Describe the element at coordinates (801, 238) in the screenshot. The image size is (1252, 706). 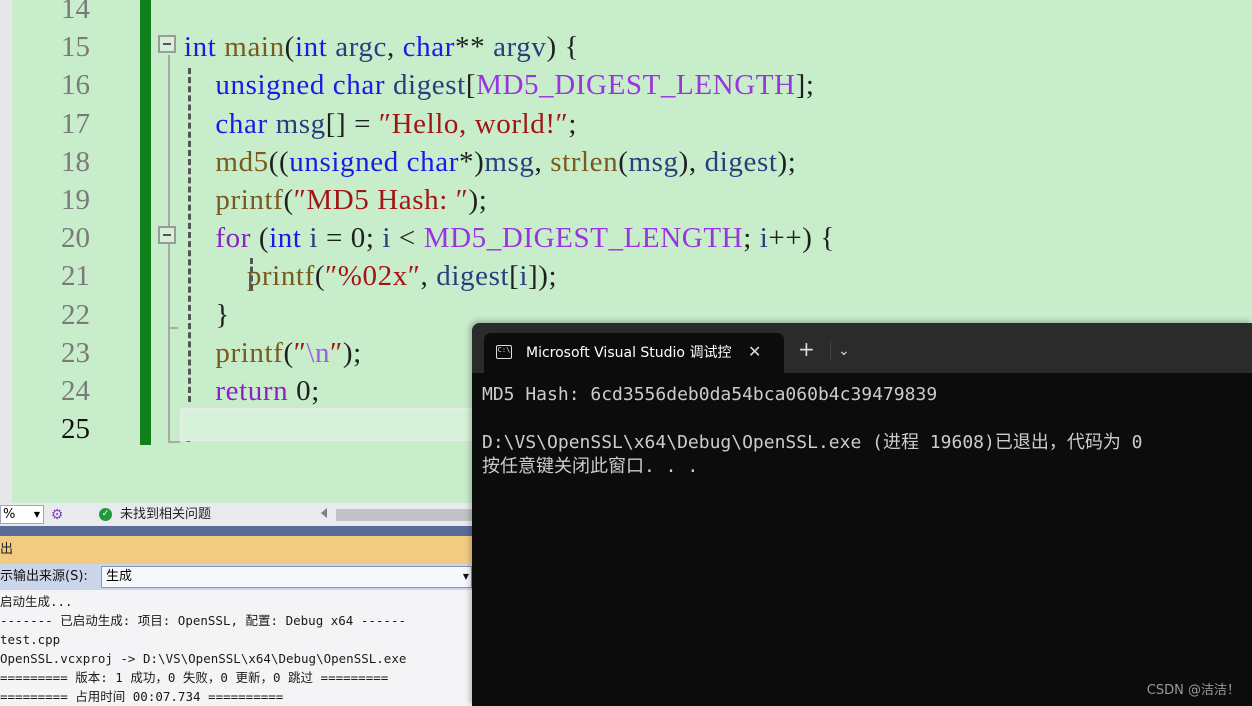
I see `code-token: ++) {` at that location.